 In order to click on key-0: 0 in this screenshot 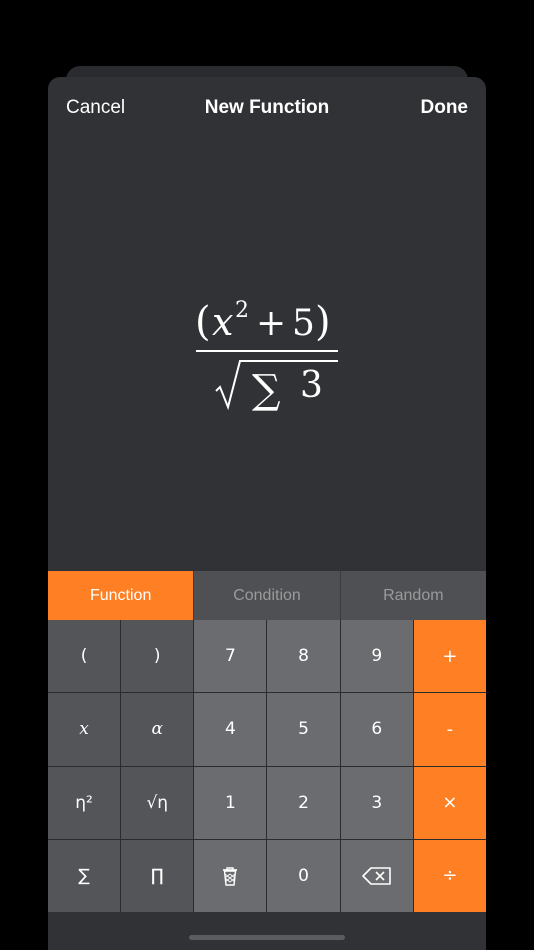, I will do `click(303, 875)`.